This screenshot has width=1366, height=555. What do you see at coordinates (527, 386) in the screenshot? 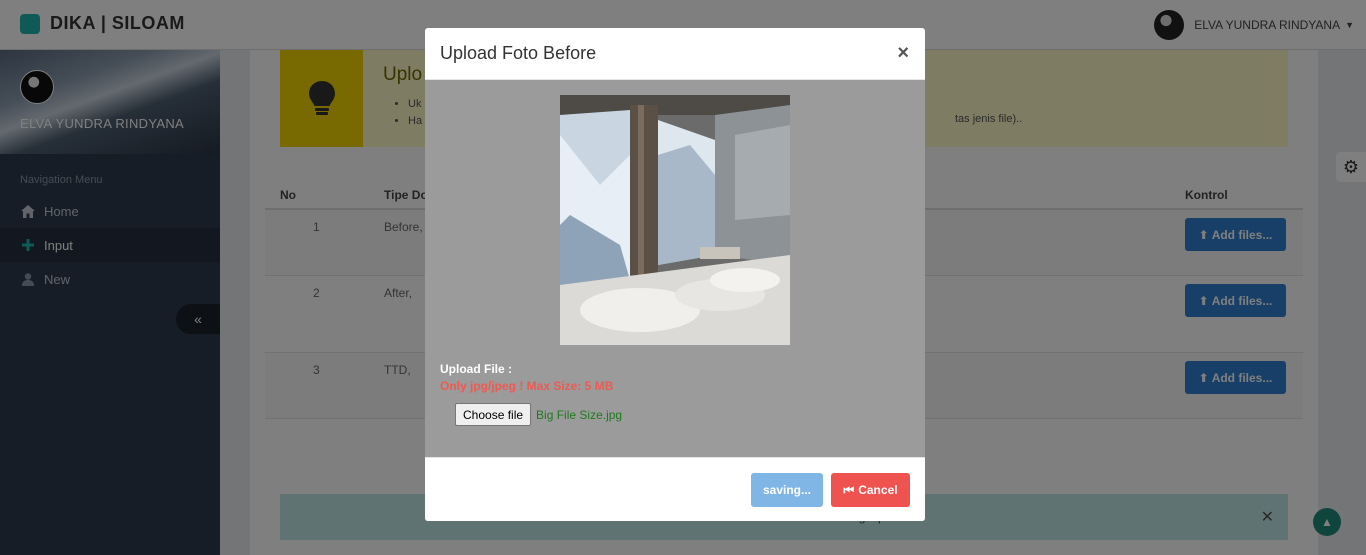
I see `upload-restriction-note: Only jpg/jpeg ! Max Size: 5 MB` at bounding box center [527, 386].